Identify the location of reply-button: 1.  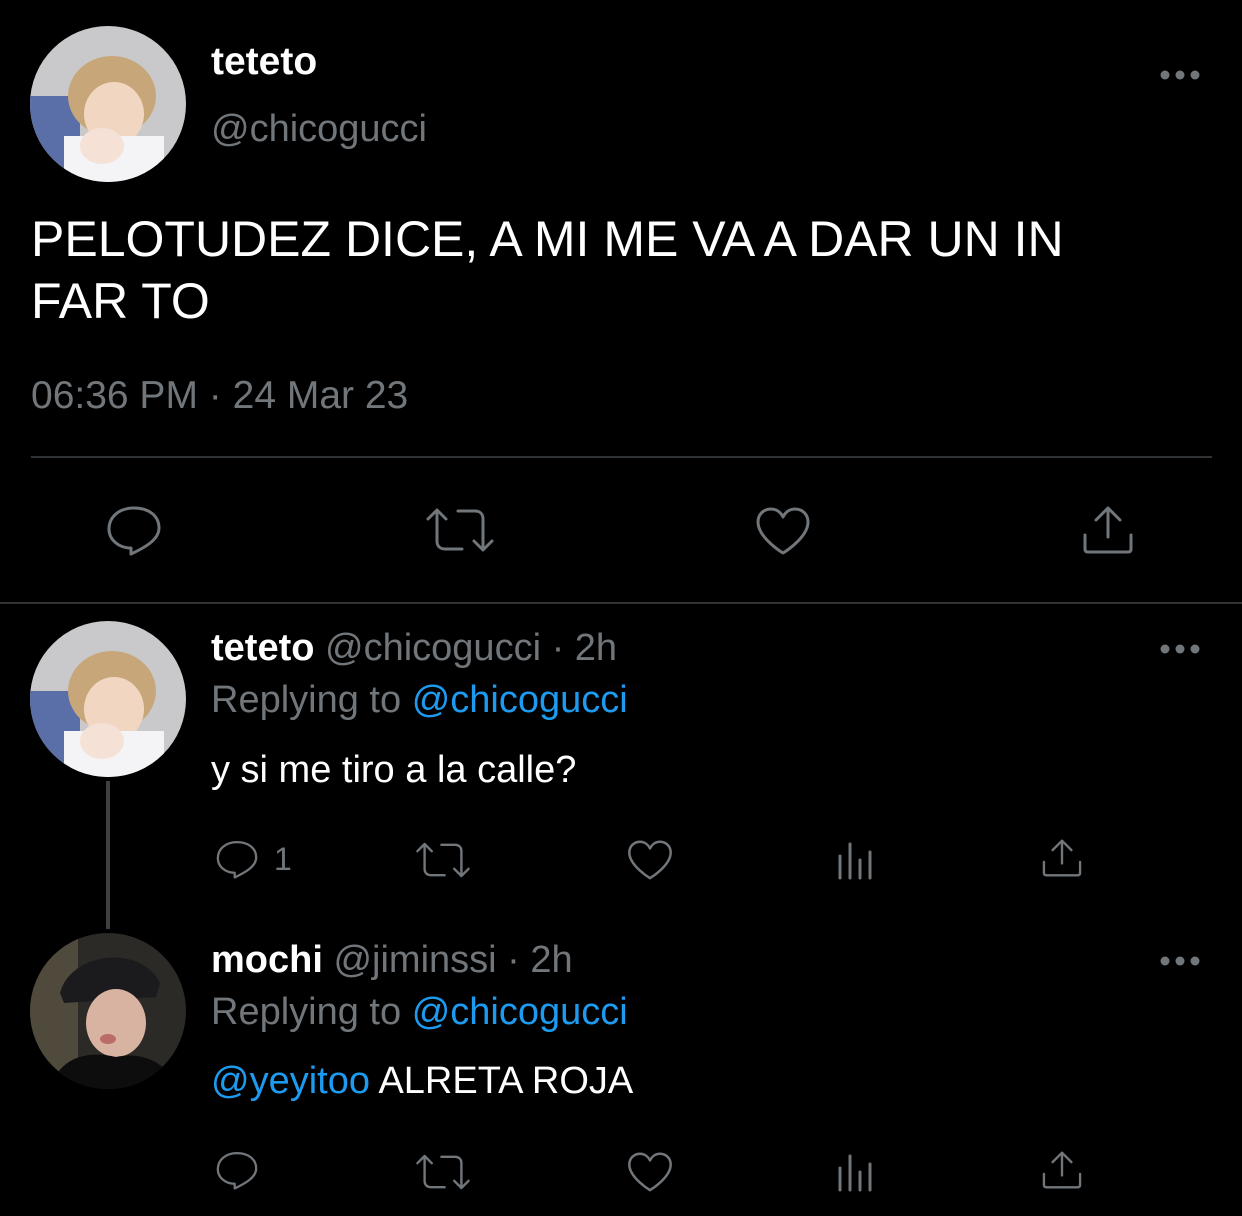
(253, 859).